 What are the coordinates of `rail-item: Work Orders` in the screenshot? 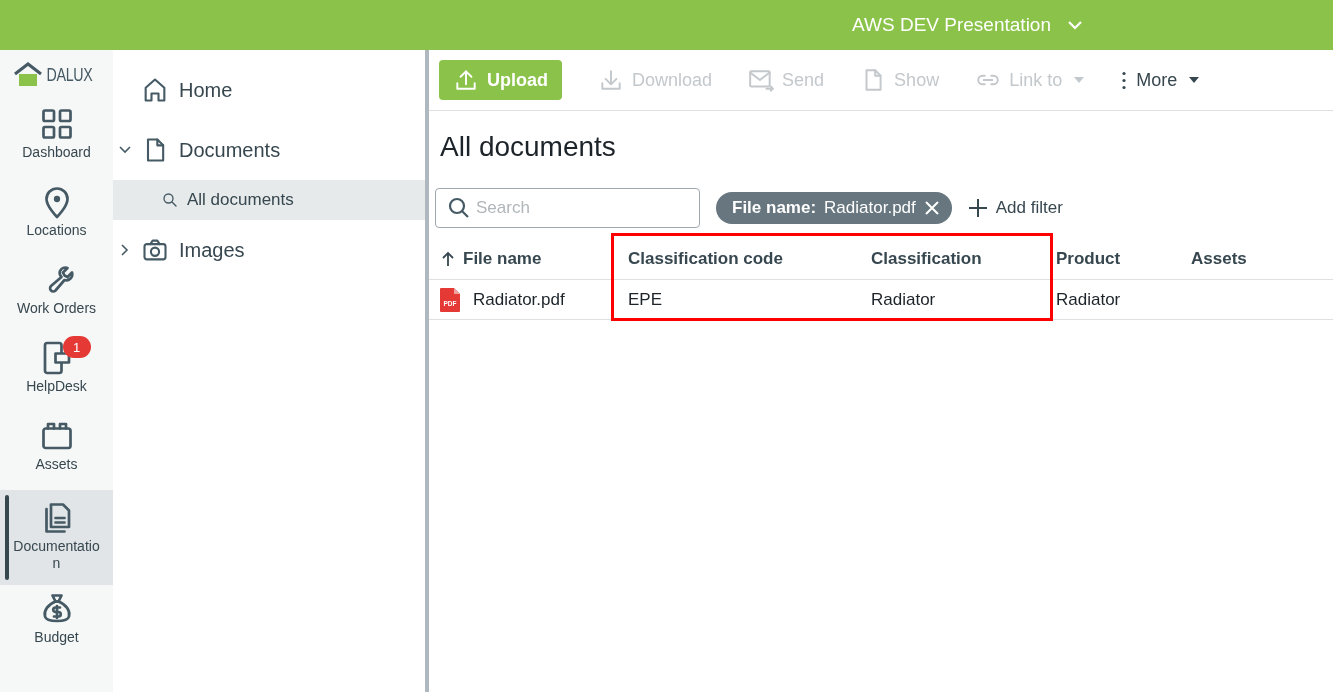 It's located at (56, 295).